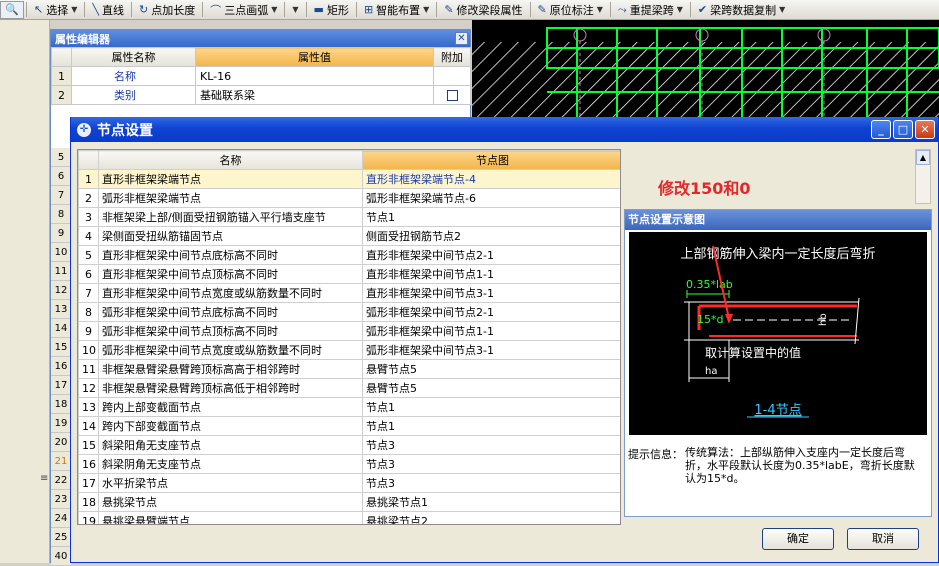  What do you see at coordinates (491, 179) in the screenshot?
I see `node-value: 直形非框架梁端节点-4` at bounding box center [491, 179].